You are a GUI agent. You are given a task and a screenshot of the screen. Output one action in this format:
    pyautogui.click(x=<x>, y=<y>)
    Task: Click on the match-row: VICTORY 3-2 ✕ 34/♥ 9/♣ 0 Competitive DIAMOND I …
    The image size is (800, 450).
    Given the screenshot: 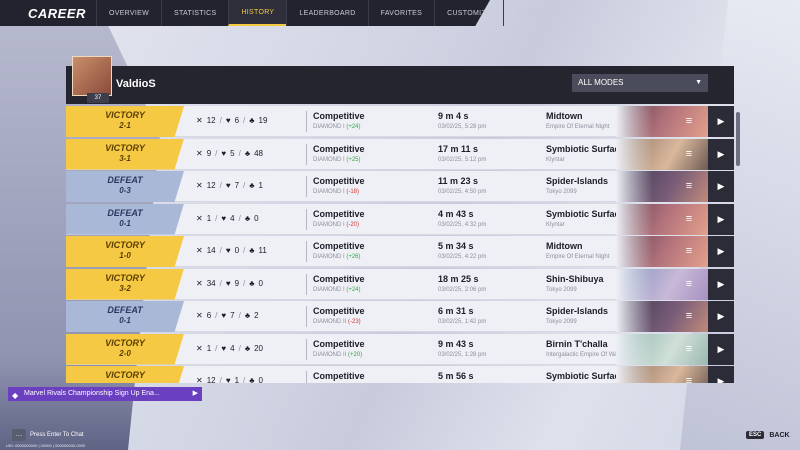 What is the action you would take?
    pyautogui.click(x=400, y=284)
    